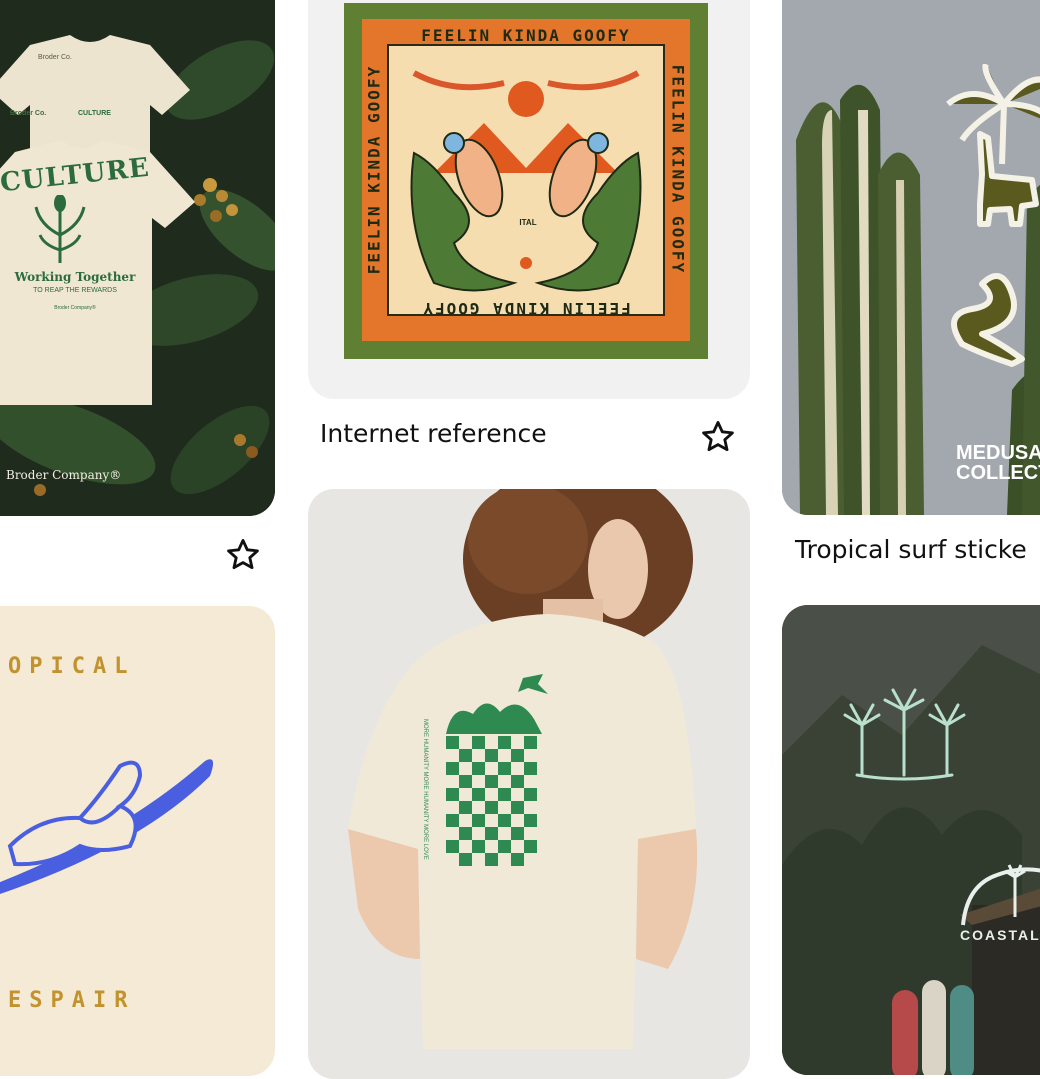 The image size is (1040, 1079). Describe the element at coordinates (526, 308) in the screenshot. I see `bandana-bottom-text: FEELIN KINDA GOOFY` at that location.